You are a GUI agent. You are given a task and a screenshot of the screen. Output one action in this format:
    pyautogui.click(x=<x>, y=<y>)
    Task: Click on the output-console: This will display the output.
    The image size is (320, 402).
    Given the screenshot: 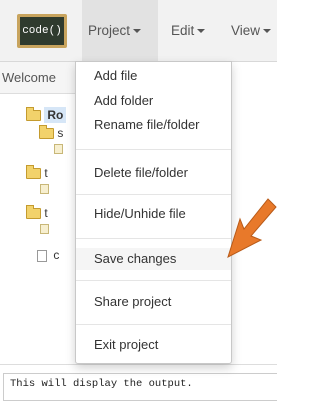 What is the action you would take?
    pyautogui.click(x=140, y=387)
    